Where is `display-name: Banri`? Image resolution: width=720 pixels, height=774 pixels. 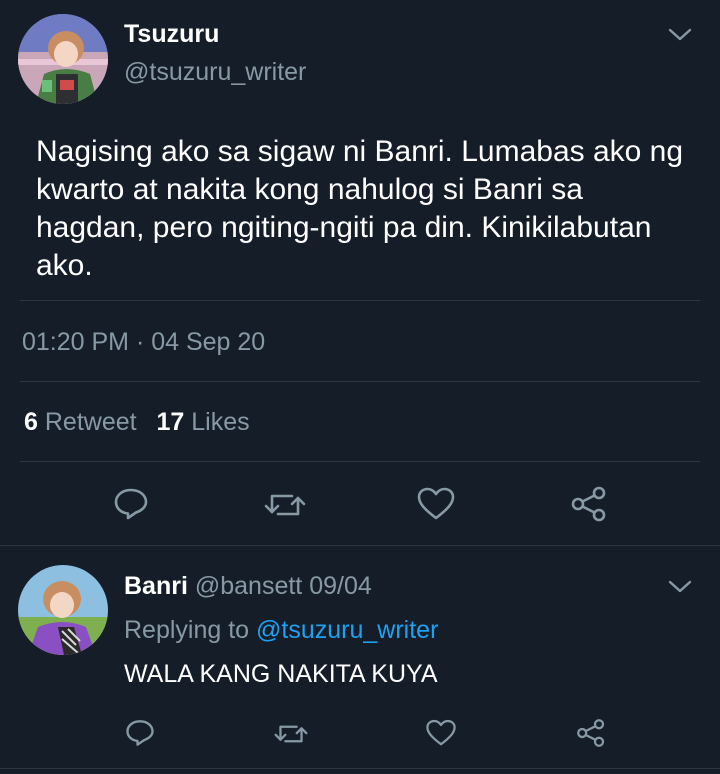
display-name: Banri is located at coordinates (156, 586).